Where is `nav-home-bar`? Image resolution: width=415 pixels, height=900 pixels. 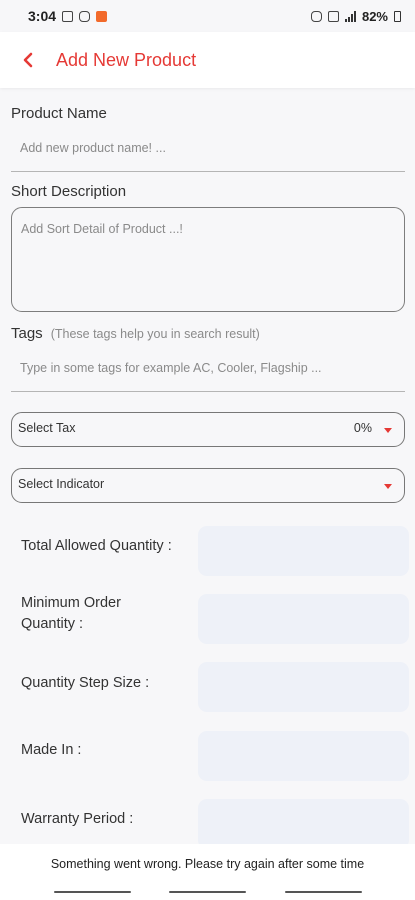
nav-home-bar is located at coordinates (207, 892).